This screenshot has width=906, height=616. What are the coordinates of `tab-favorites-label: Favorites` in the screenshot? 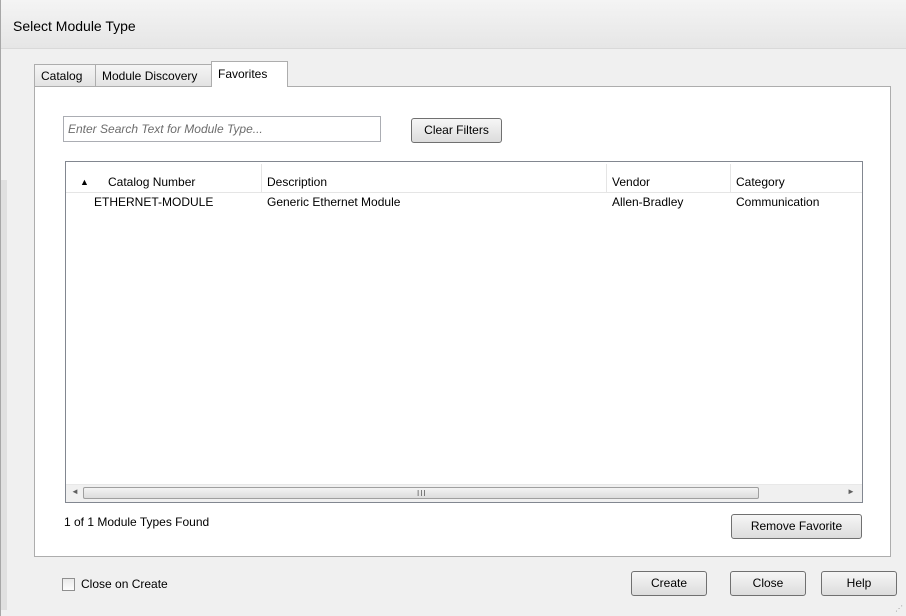 It's located at (243, 74).